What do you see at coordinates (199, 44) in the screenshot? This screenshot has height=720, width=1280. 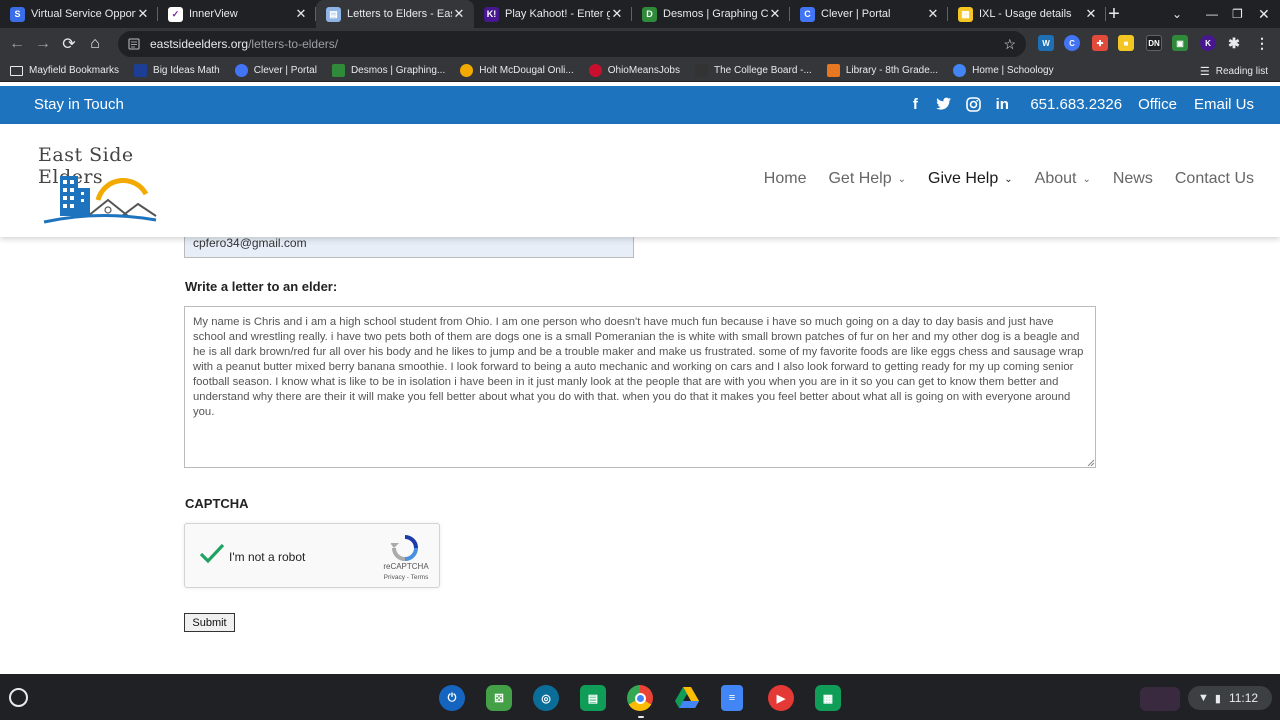 I see `url-host: eastsideelders.org` at bounding box center [199, 44].